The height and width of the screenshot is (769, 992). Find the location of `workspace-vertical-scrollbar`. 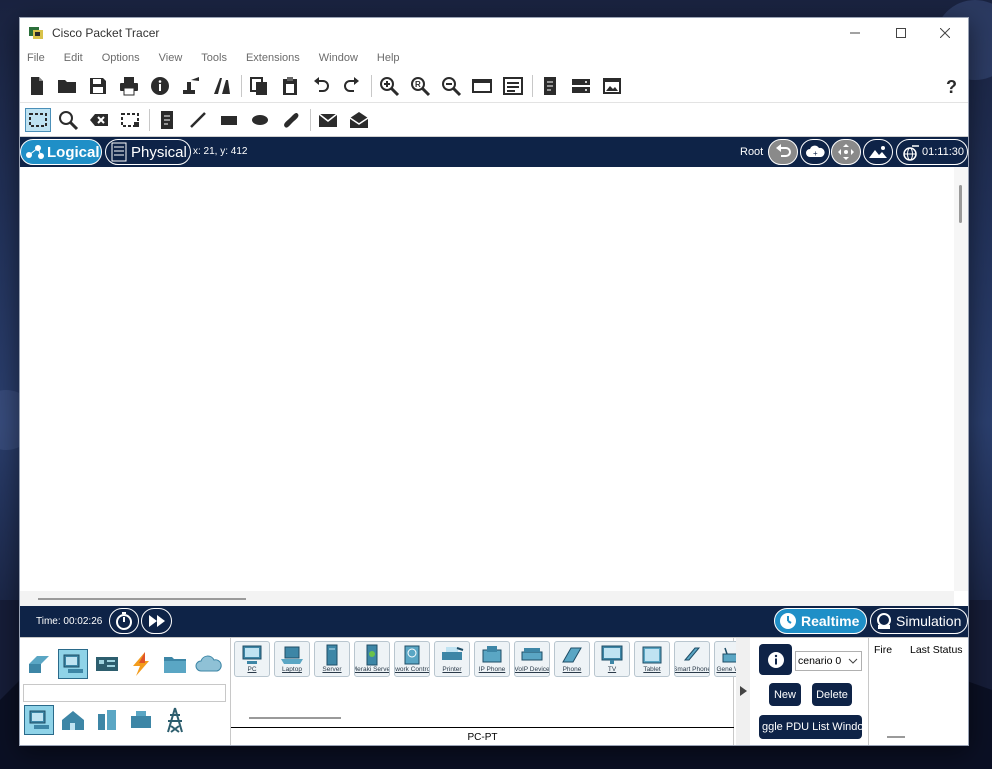

workspace-vertical-scrollbar is located at coordinates (961, 379).